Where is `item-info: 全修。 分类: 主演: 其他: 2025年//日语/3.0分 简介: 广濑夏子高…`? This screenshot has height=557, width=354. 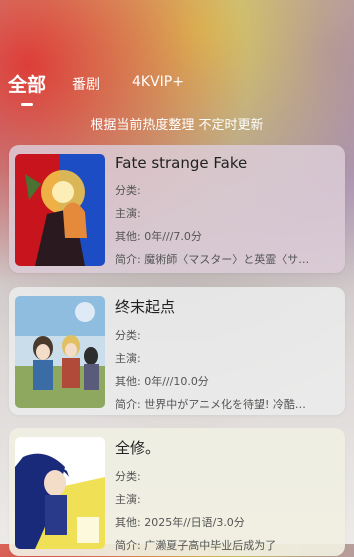
item-info: 全修。 分类: 主演: 其他: 2025年//日语/3.0分 简介: 广濑夏子高… is located at coordinates (226, 497).